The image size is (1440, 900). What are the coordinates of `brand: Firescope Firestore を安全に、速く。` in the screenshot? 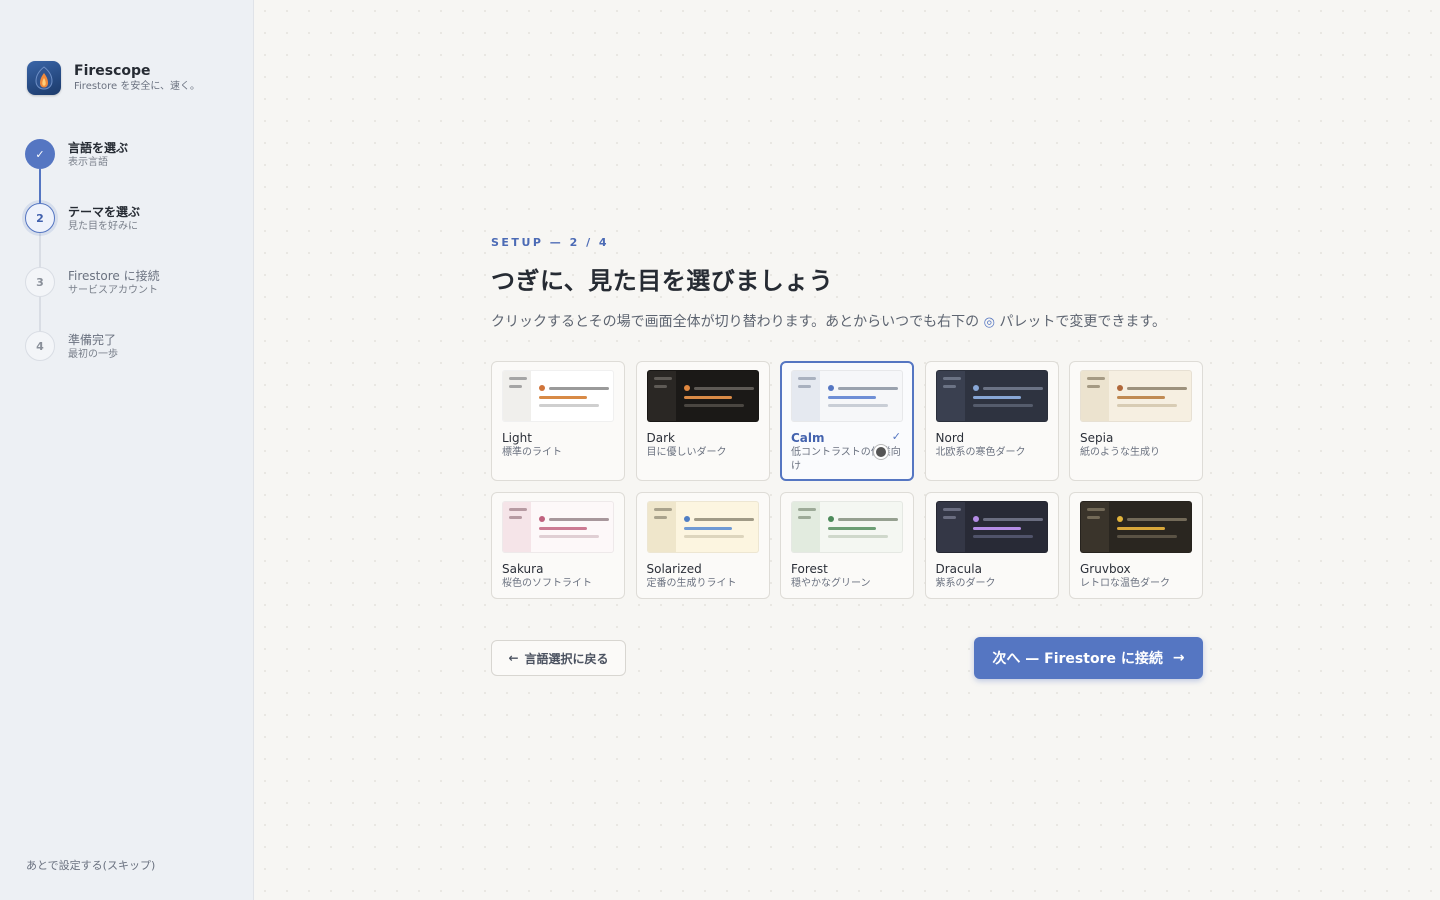 It's located at (113, 78).